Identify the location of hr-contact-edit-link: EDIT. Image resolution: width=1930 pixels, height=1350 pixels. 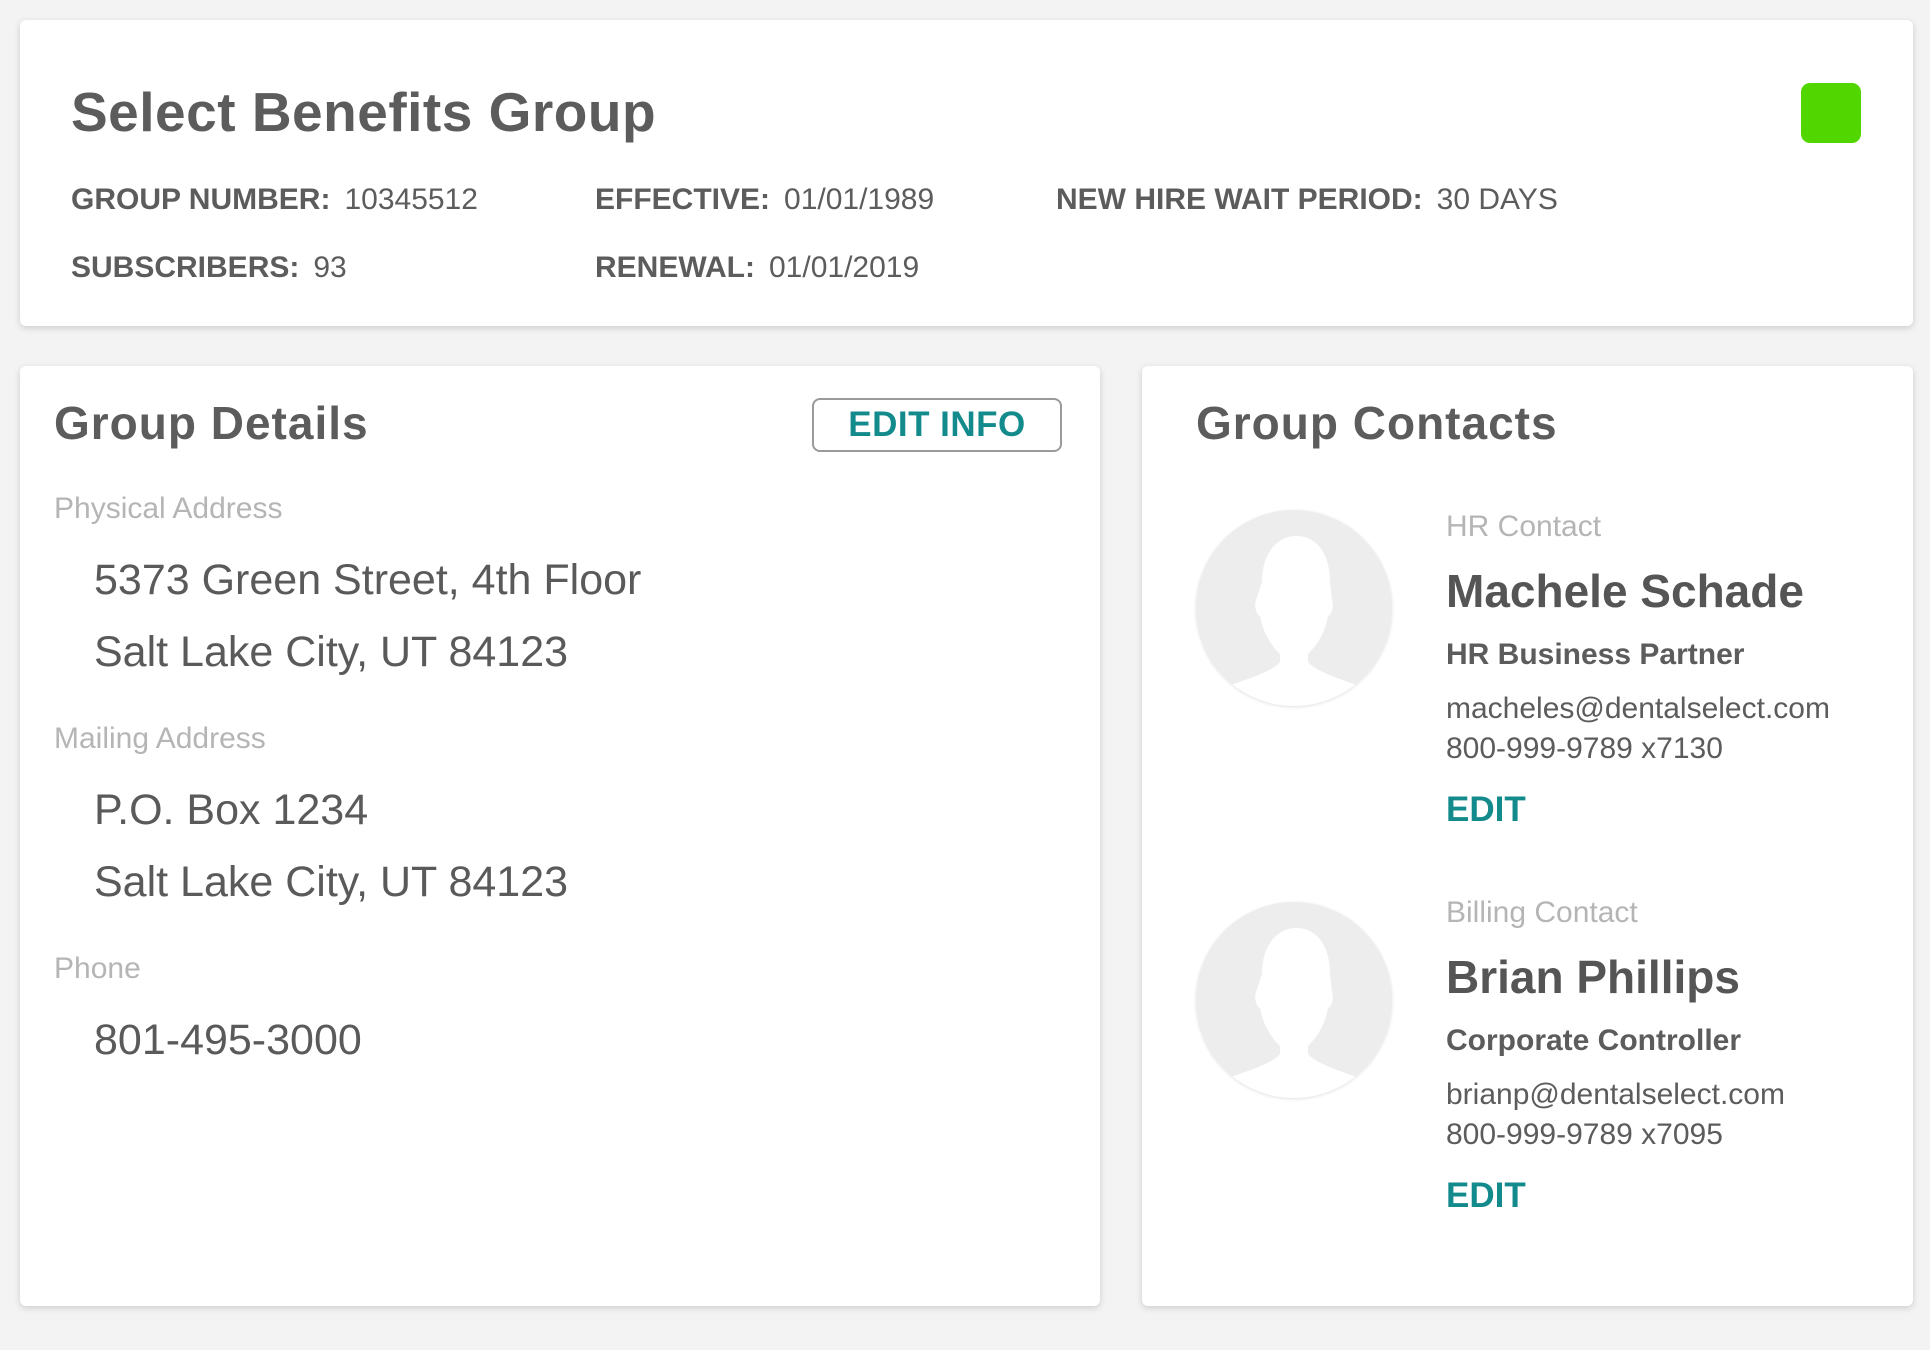
(1486, 810).